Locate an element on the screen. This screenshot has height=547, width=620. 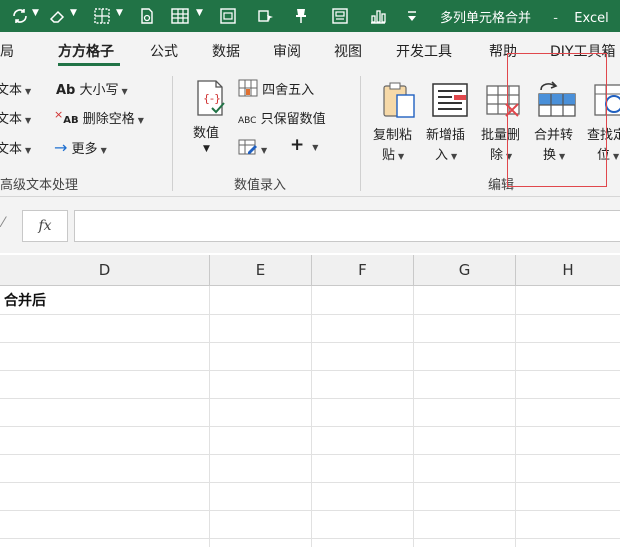
more-button: → 更多 ▼ is located at coordinates (80, 147).